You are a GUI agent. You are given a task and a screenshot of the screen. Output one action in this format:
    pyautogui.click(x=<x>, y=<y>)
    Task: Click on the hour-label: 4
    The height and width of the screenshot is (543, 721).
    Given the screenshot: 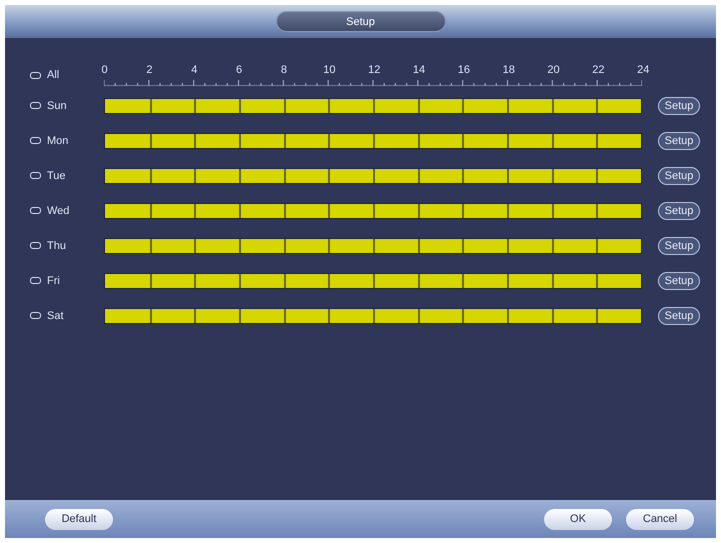 What is the action you would take?
    pyautogui.click(x=194, y=70)
    